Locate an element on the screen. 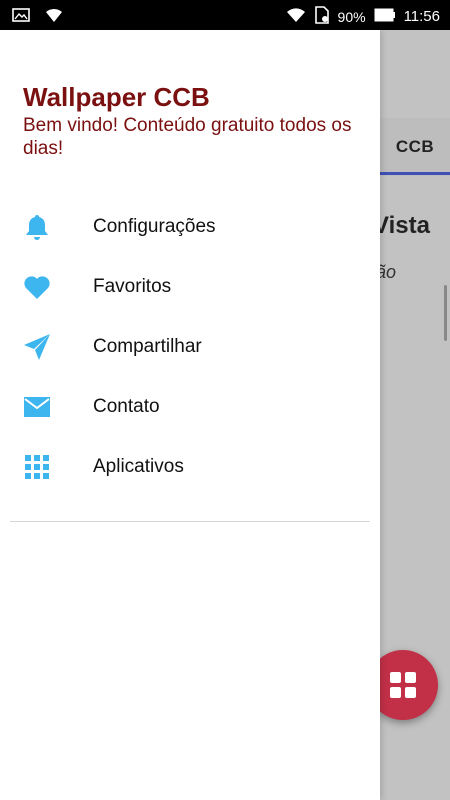 The image size is (450, 800). tab-ccb: CCB is located at coordinates (415, 147).